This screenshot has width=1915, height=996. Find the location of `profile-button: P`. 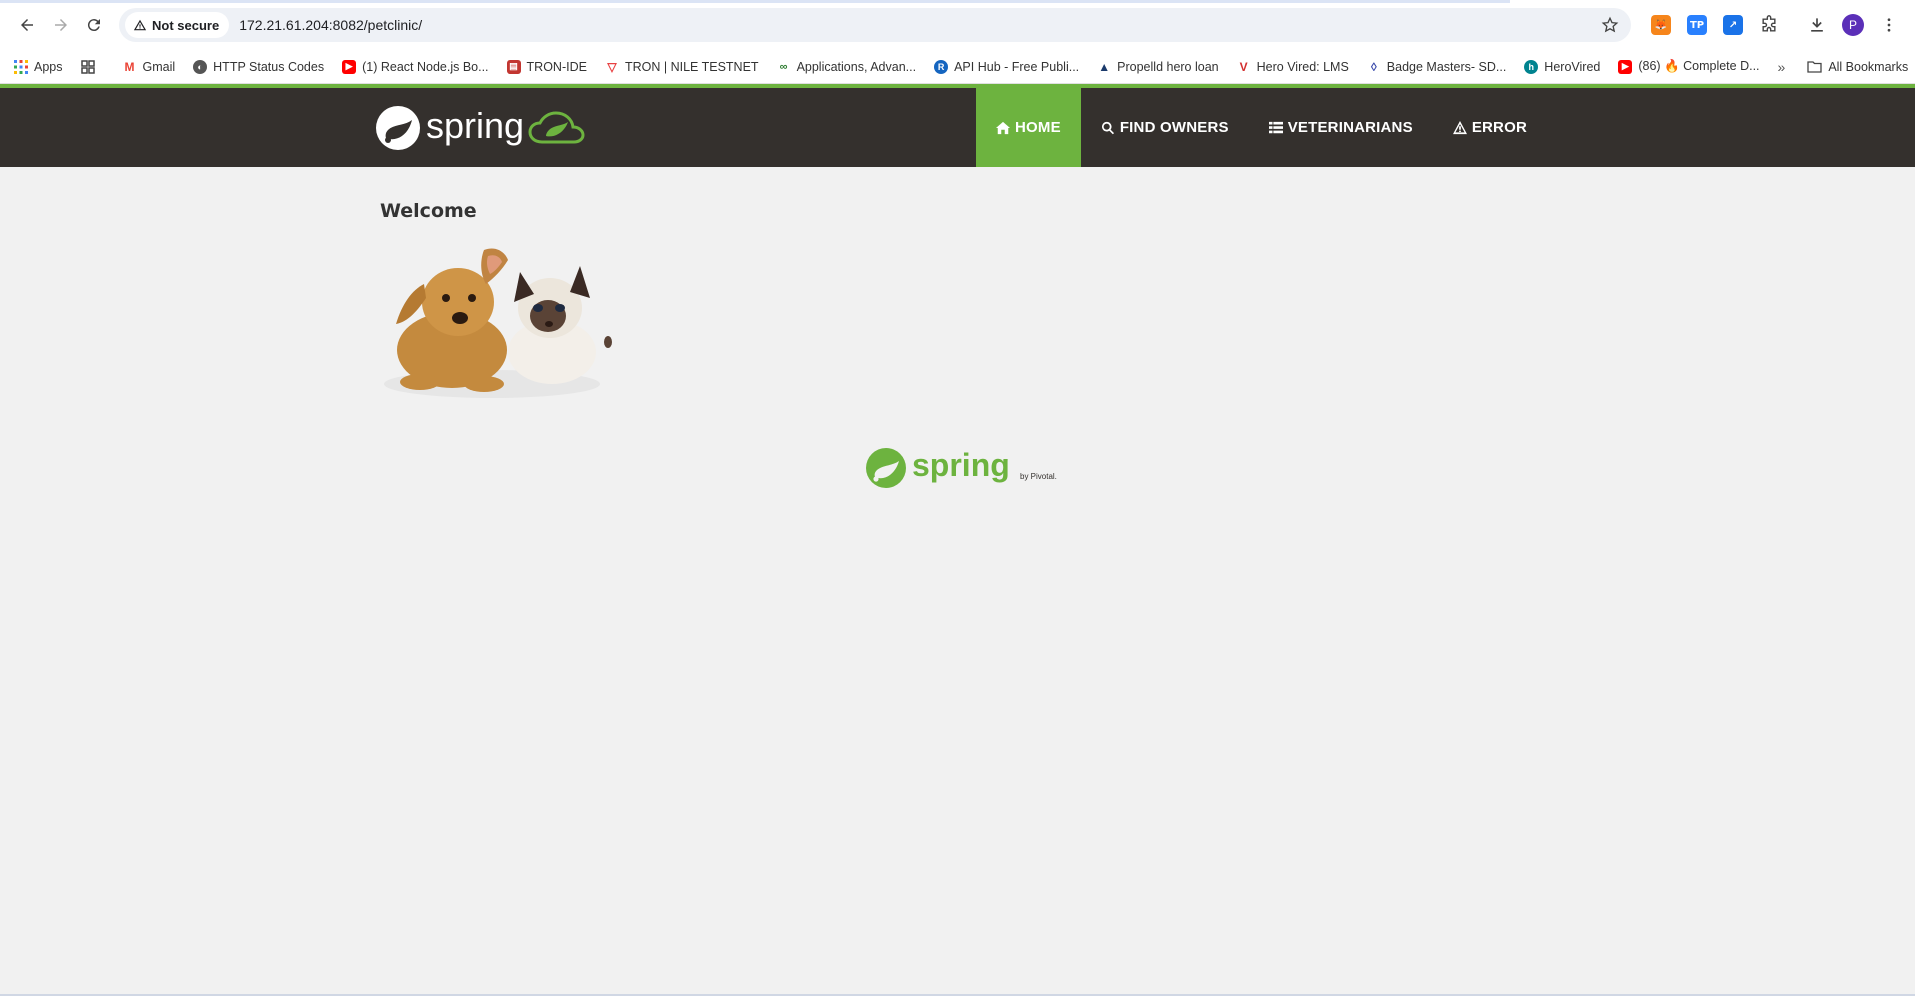

profile-button: P is located at coordinates (1853, 25).